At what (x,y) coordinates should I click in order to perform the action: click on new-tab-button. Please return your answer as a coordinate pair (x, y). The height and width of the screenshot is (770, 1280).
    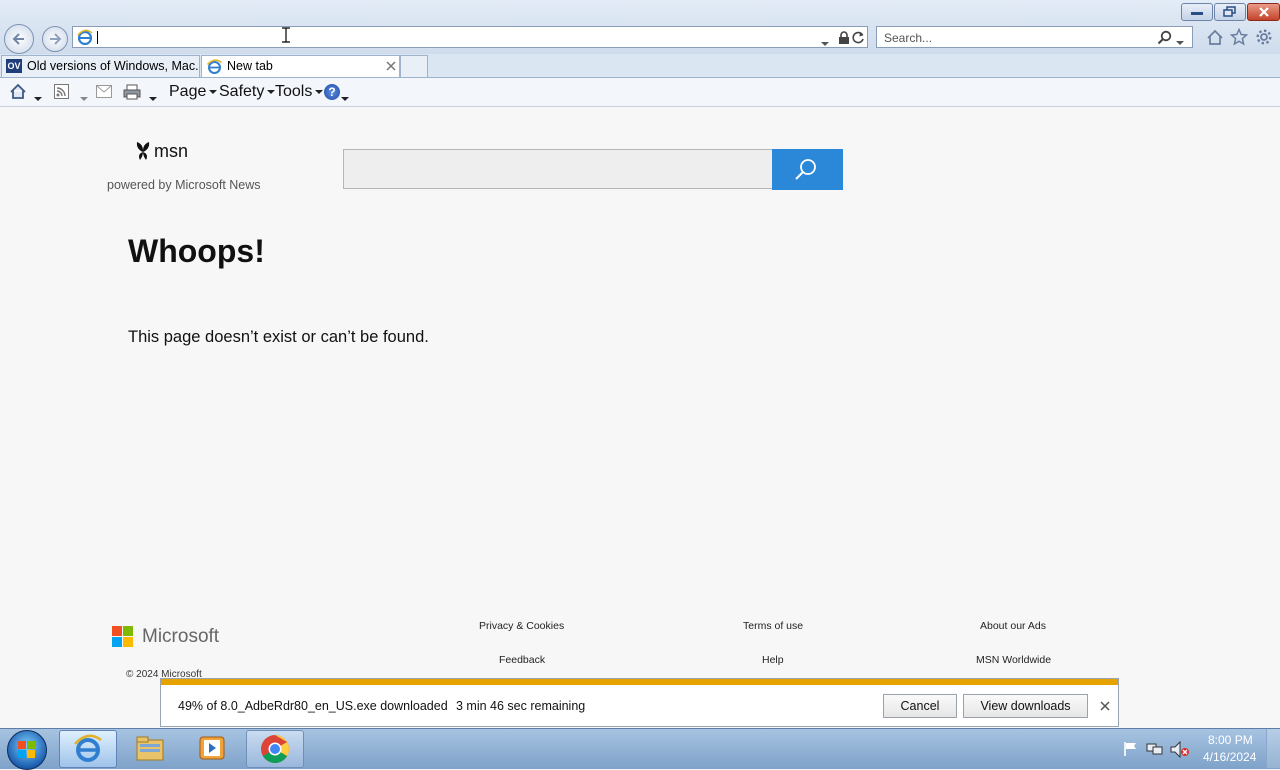
    Looking at the image, I should click on (414, 66).